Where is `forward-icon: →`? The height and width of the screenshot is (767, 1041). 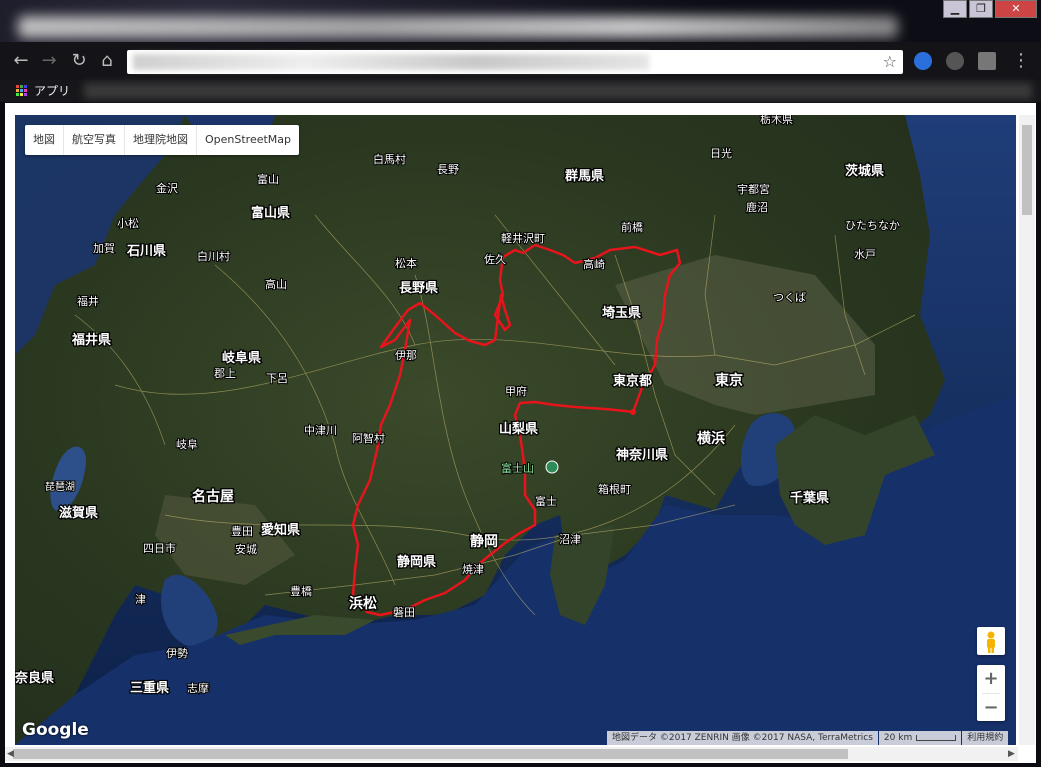
forward-icon: → is located at coordinates (49, 61).